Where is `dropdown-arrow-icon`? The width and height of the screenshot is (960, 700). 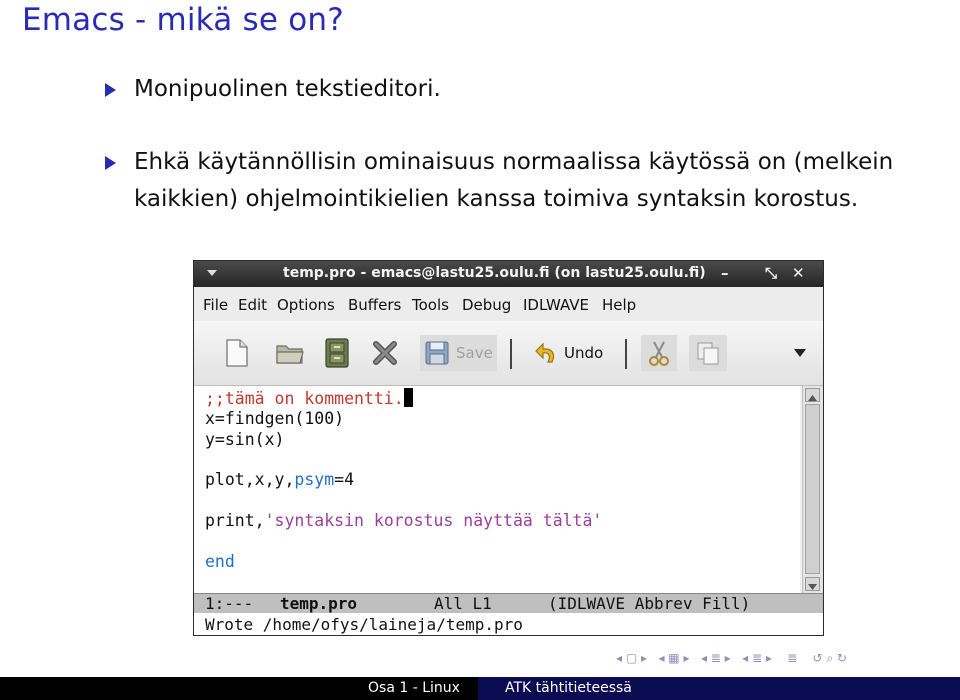
dropdown-arrow-icon is located at coordinates (800, 353).